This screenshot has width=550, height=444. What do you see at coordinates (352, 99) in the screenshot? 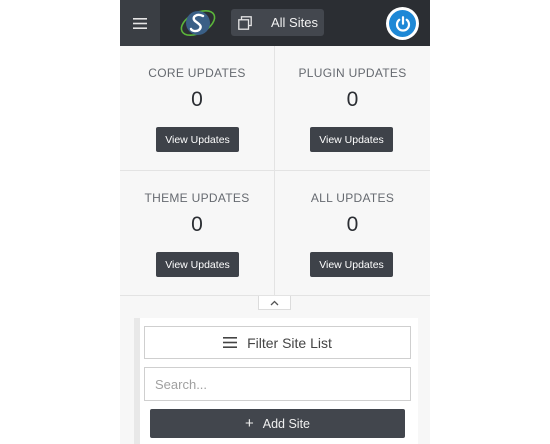
I see `plugin-updates-count: 0` at bounding box center [352, 99].